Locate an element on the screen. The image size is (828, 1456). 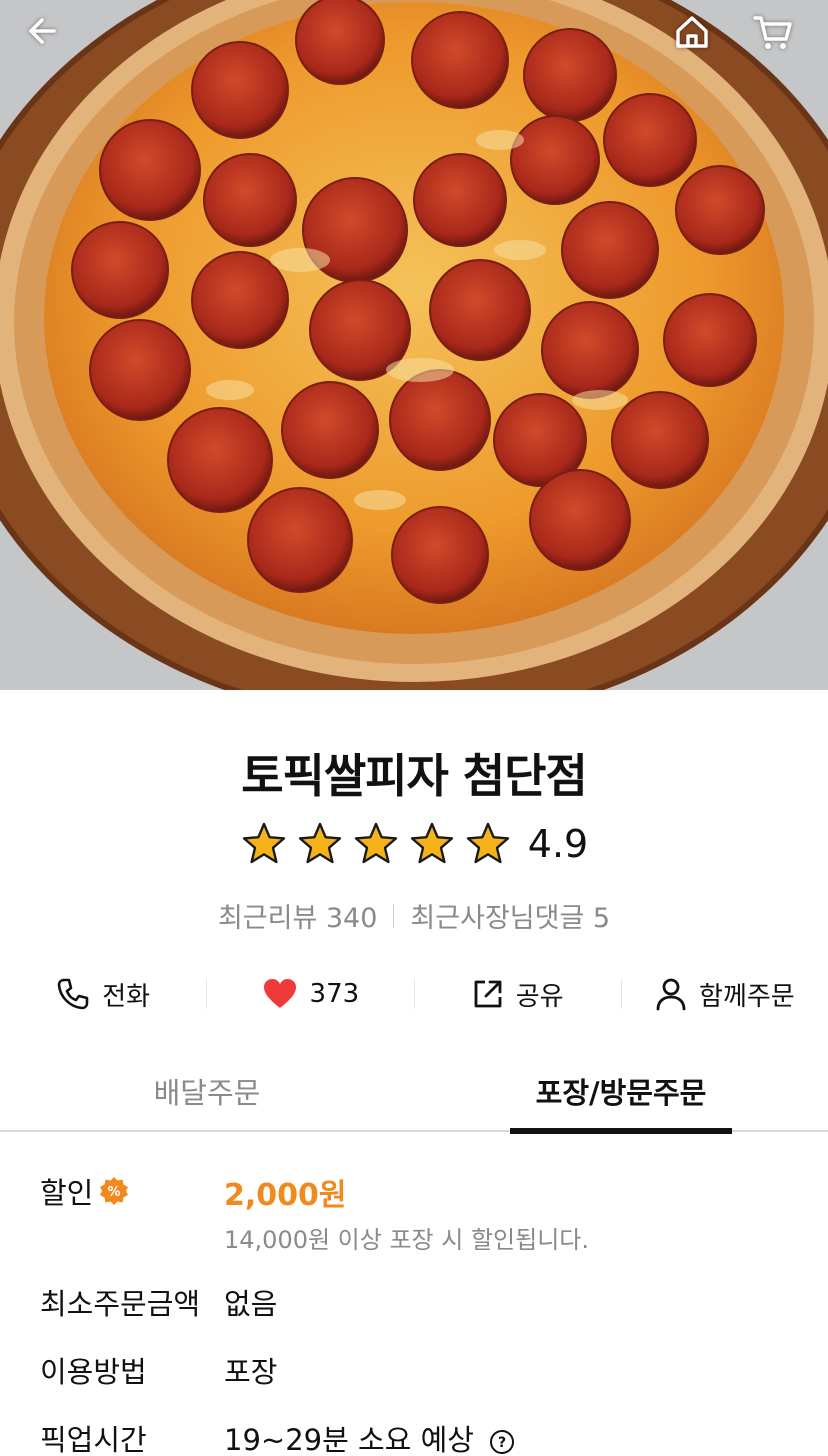
share-icon is located at coordinates (488, 994).